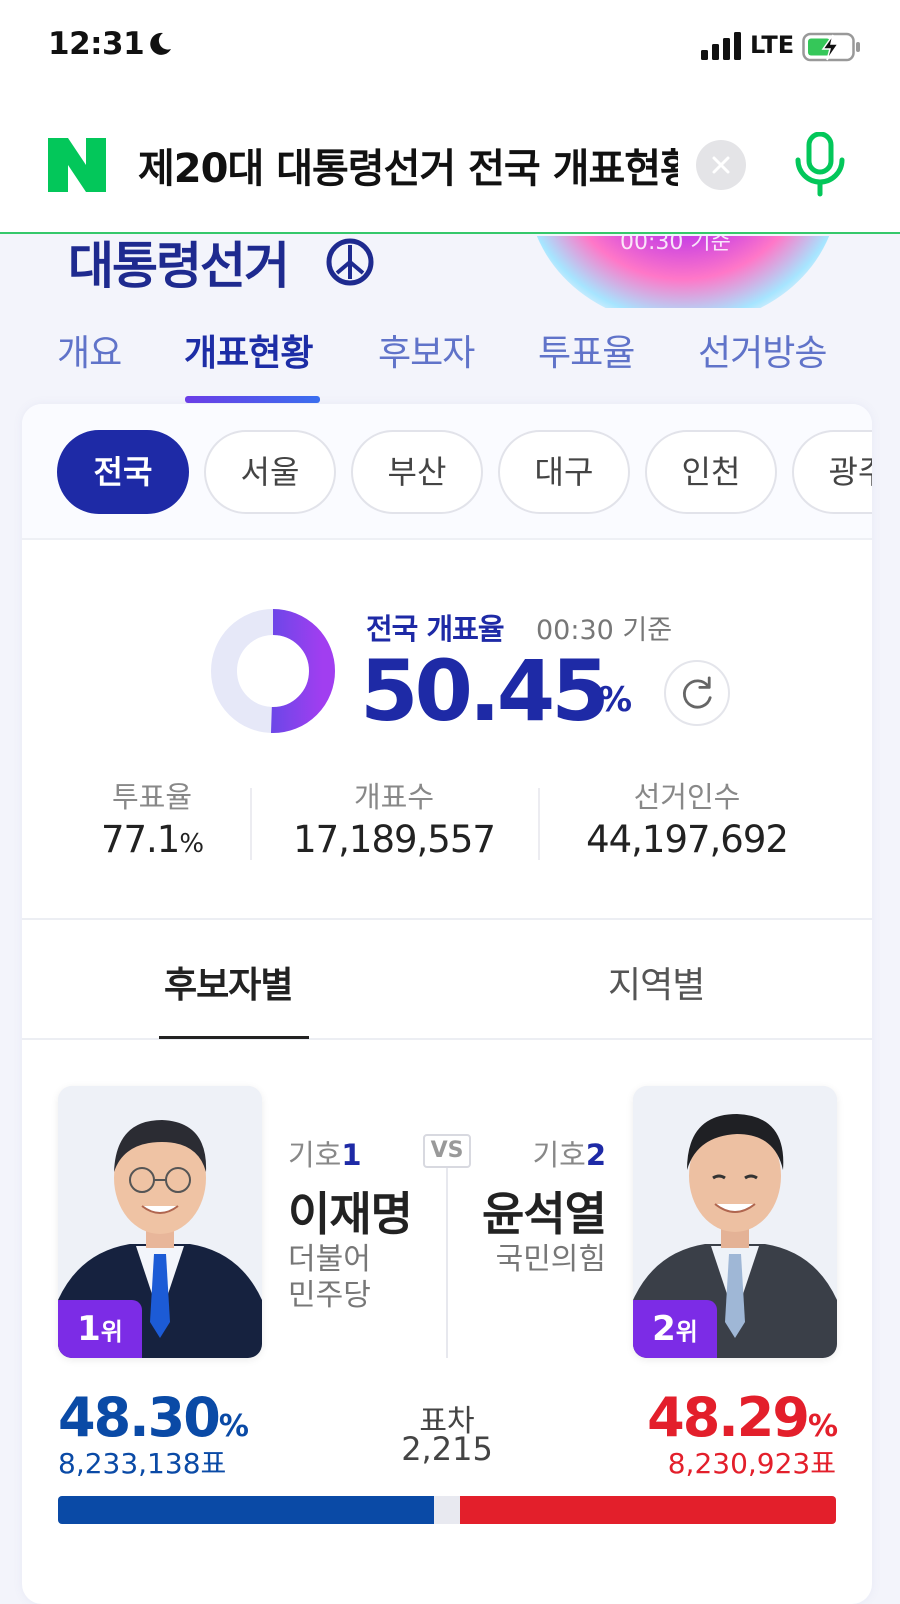 The height and width of the screenshot is (1604, 900). What do you see at coordinates (89, 350) in the screenshot?
I see `tab-overview: 개요` at bounding box center [89, 350].